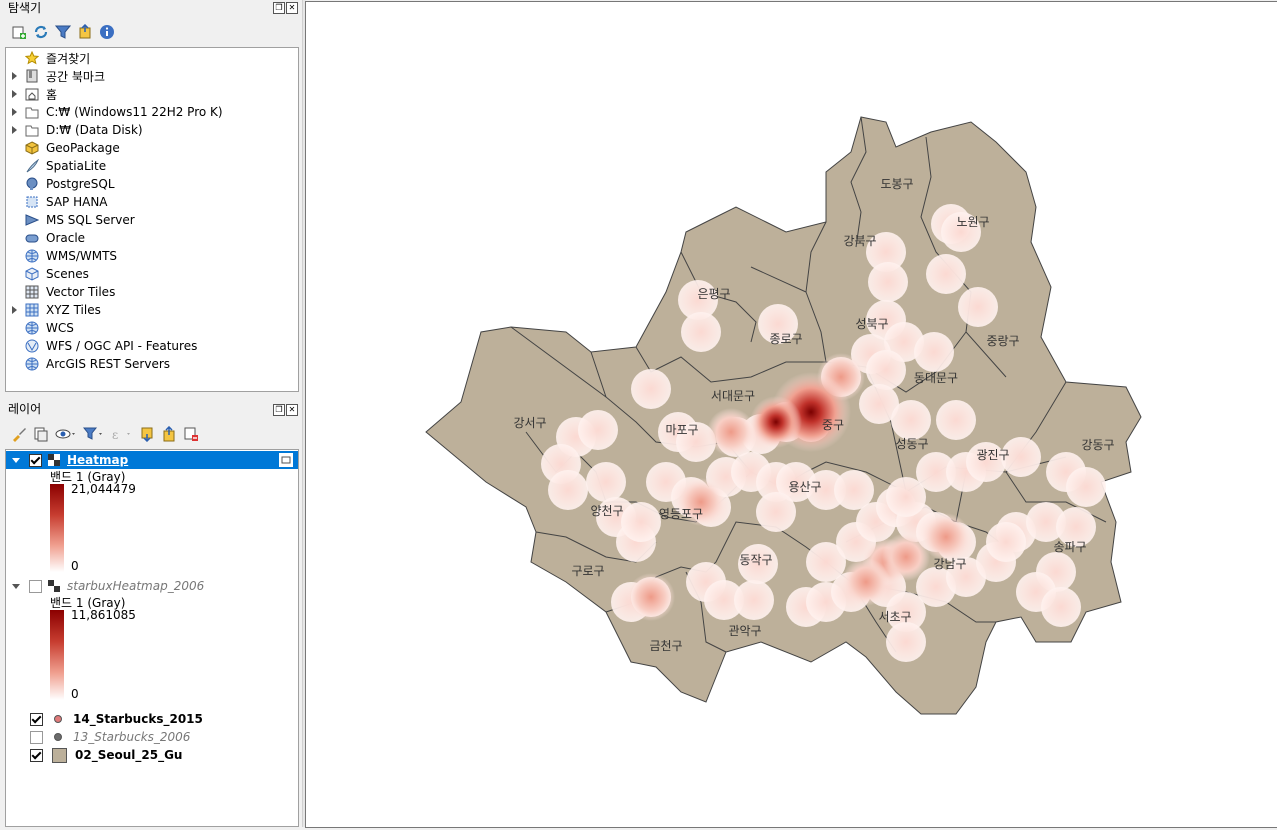  Describe the element at coordinates (152, 166) in the screenshot. I see `browser-item: SpatiaLite` at that location.